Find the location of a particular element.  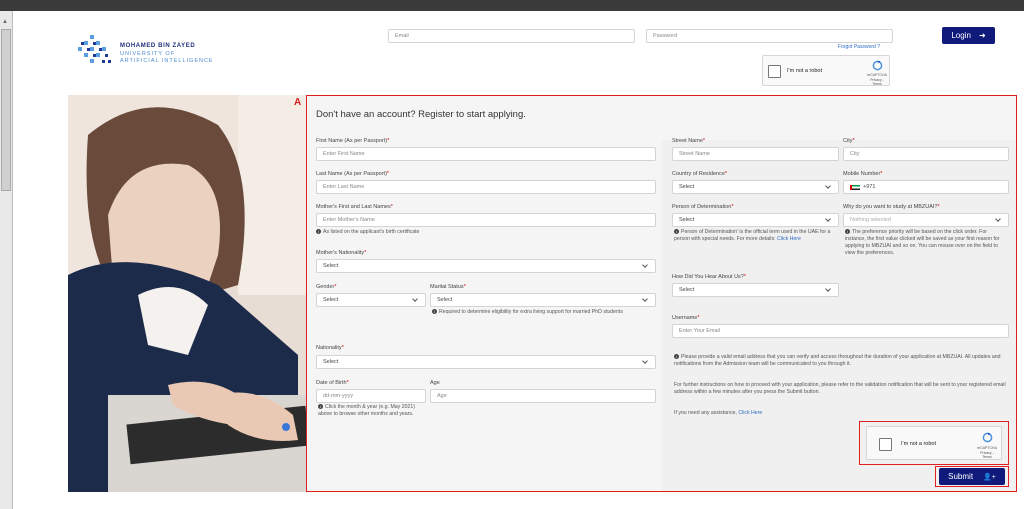

street-input: Street Name is located at coordinates (755, 154).